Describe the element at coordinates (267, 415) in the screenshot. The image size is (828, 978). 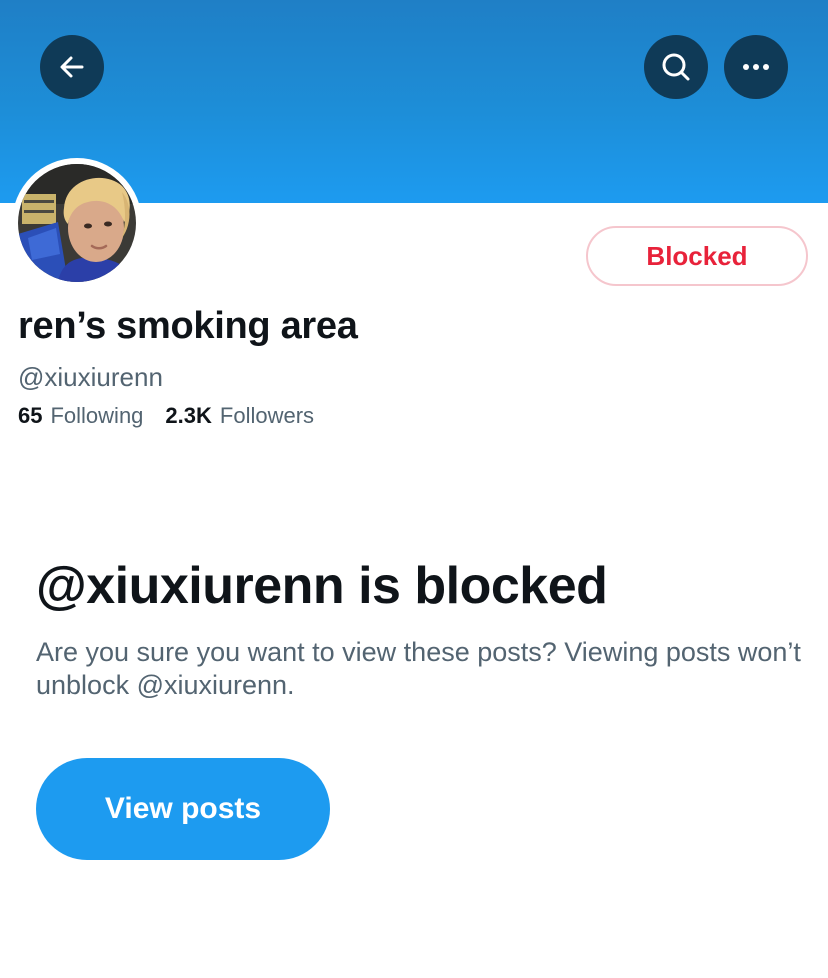
I see `followers-label: Followers` at that location.